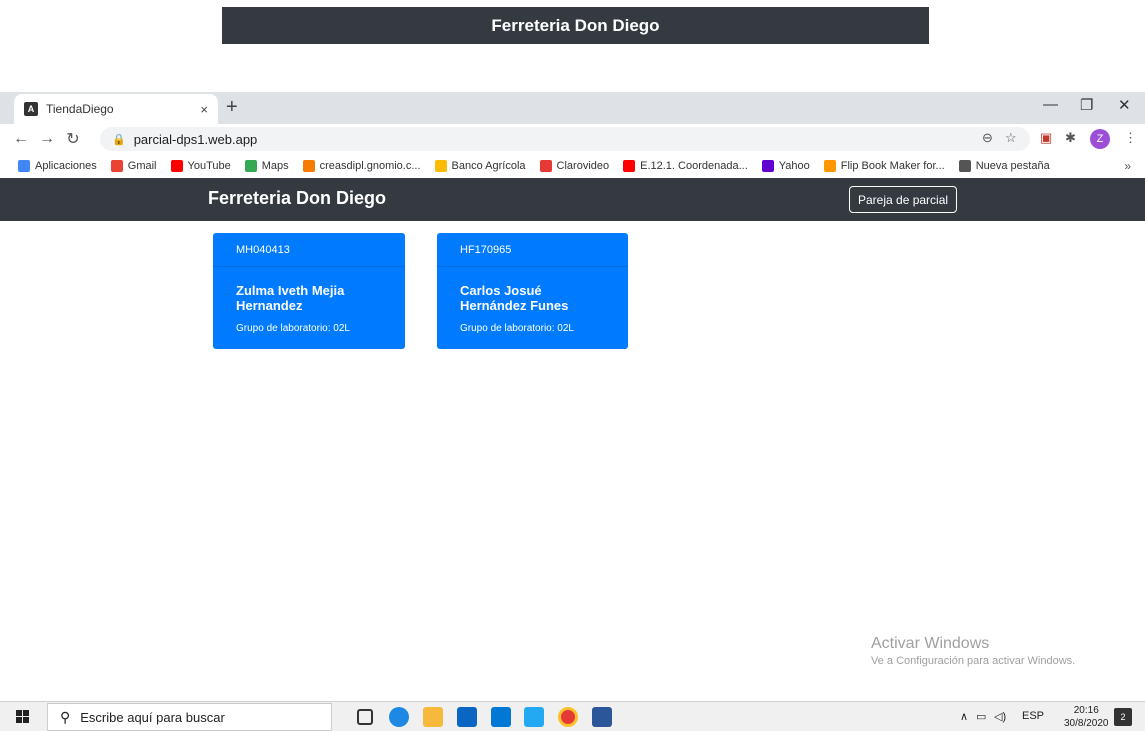 The width and height of the screenshot is (1145, 731). What do you see at coordinates (1086, 710) in the screenshot?
I see `clock-time: 20:16` at bounding box center [1086, 710].